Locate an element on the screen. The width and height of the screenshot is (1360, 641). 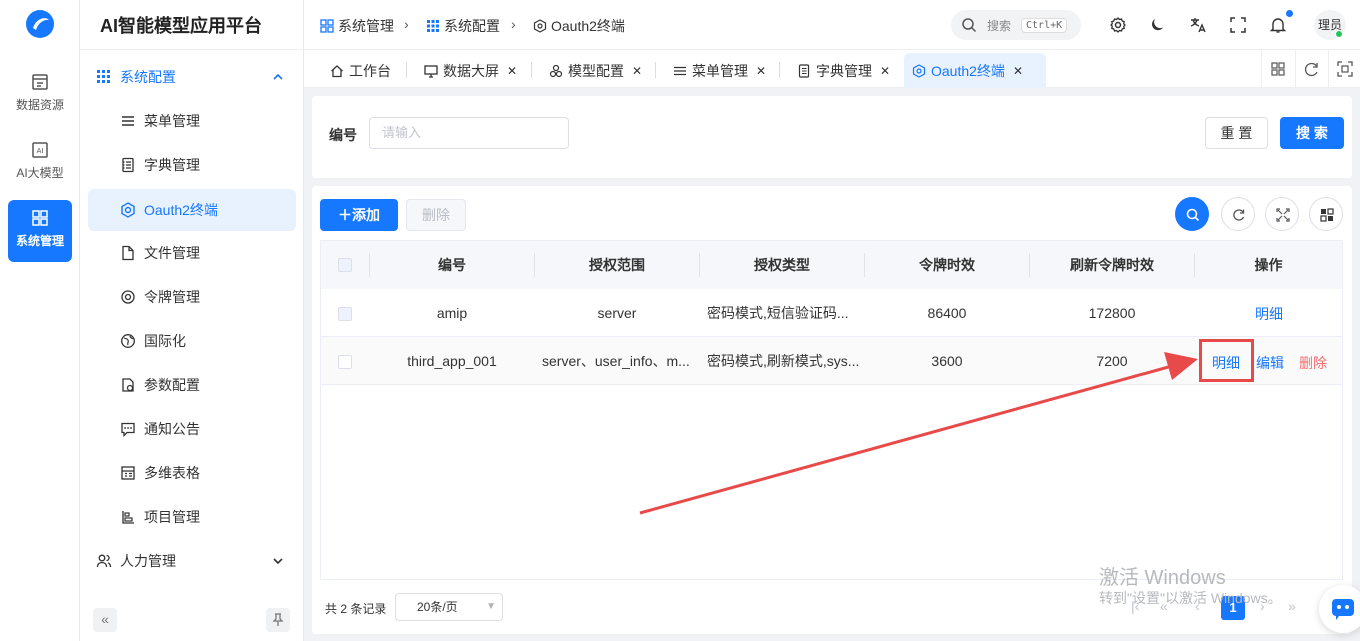
chevron-down-icon is located at coordinates (278, 561).